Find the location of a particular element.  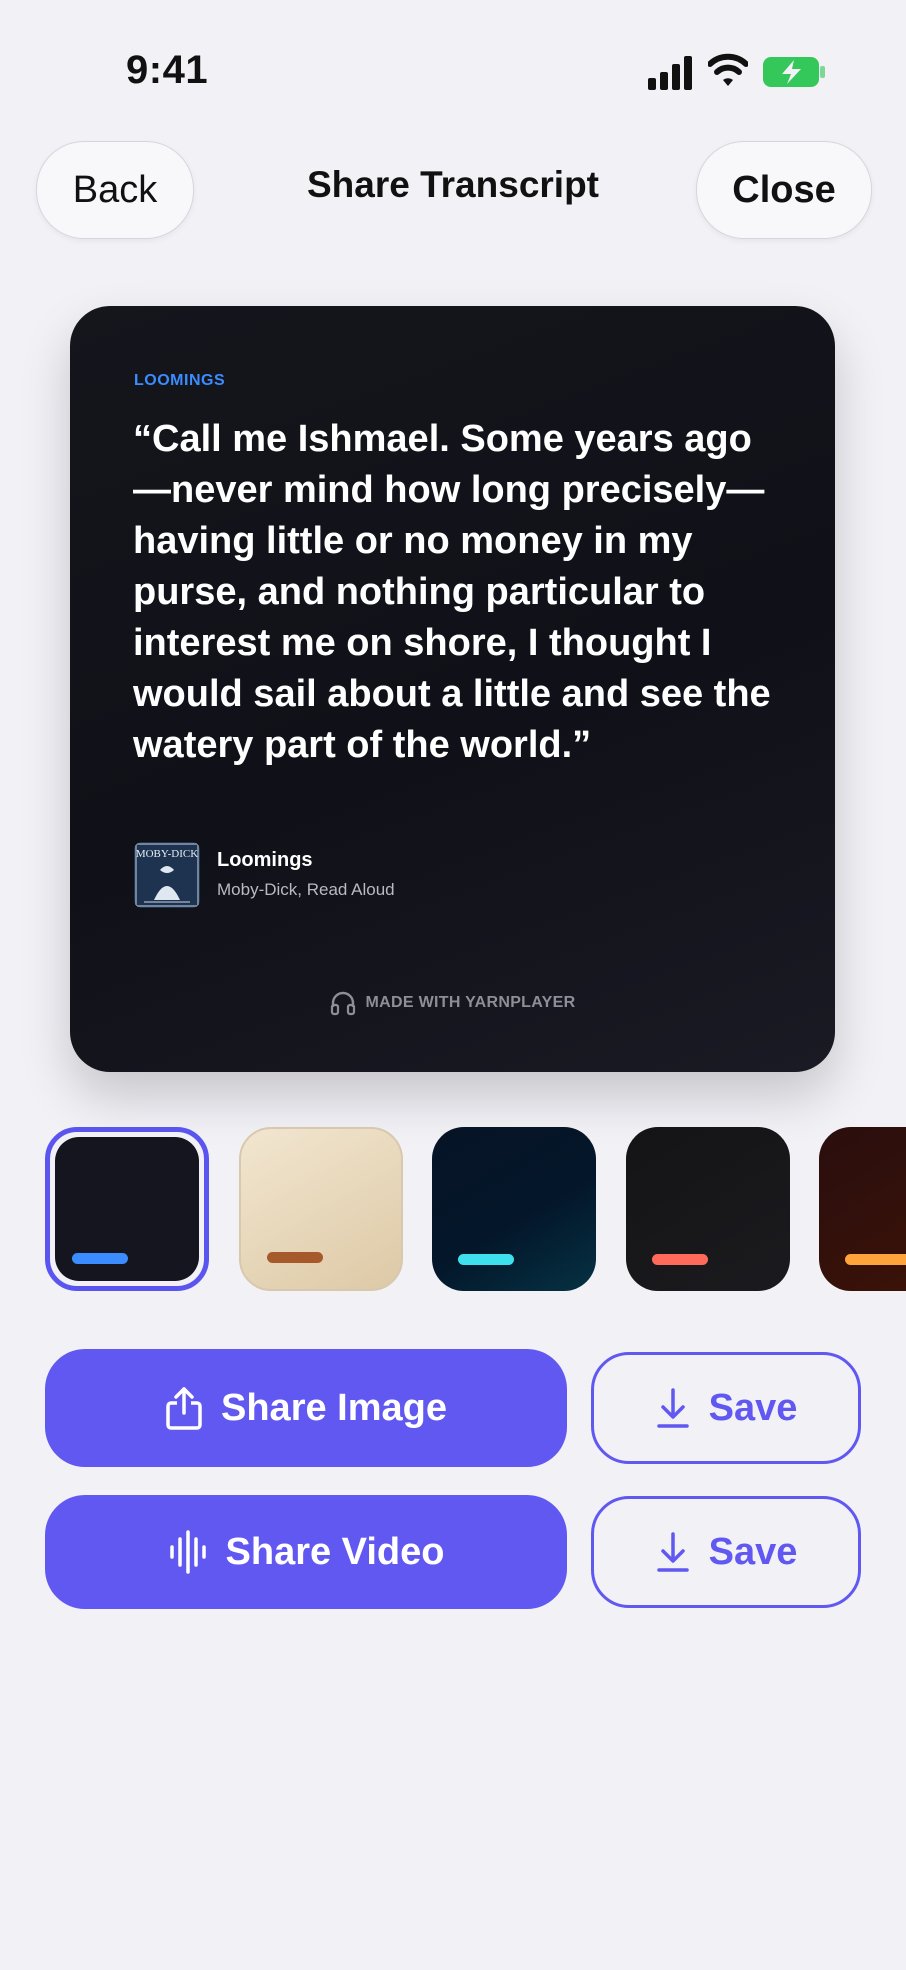

artwork-title: MOBY-DICK is located at coordinates (167, 854).